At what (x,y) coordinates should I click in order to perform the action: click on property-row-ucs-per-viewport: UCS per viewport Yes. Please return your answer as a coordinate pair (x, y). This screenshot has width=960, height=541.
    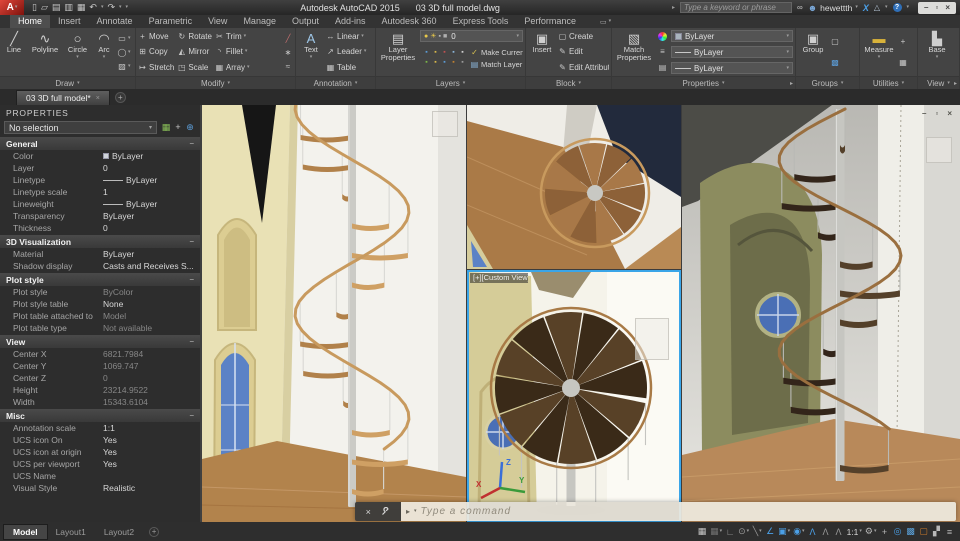
    Looking at the image, I should click on (100, 464).